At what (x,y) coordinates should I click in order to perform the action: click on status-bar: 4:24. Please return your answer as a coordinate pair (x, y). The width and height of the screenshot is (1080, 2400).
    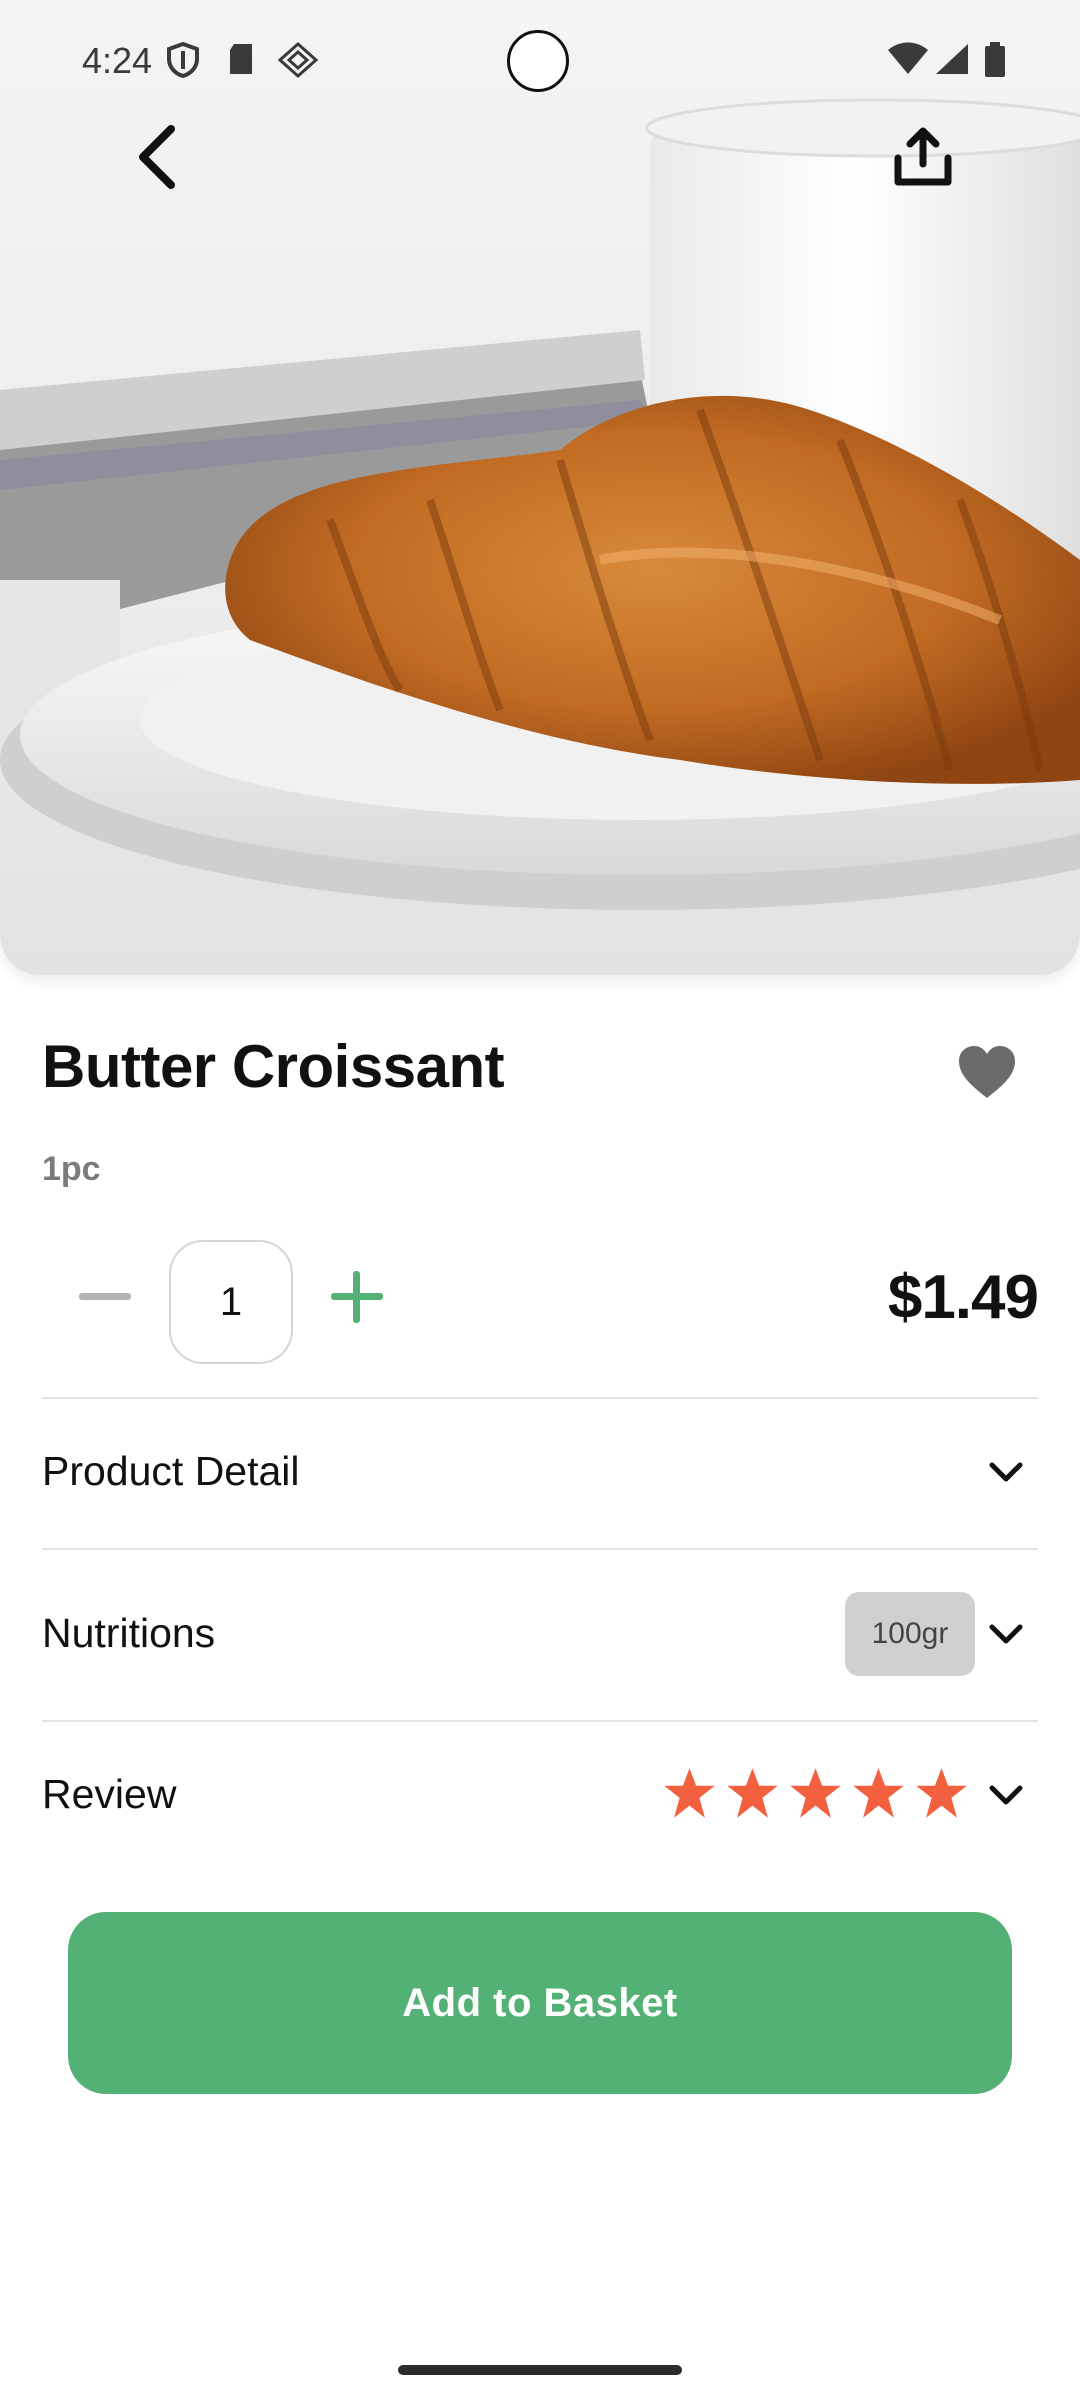
    Looking at the image, I should click on (540, 60).